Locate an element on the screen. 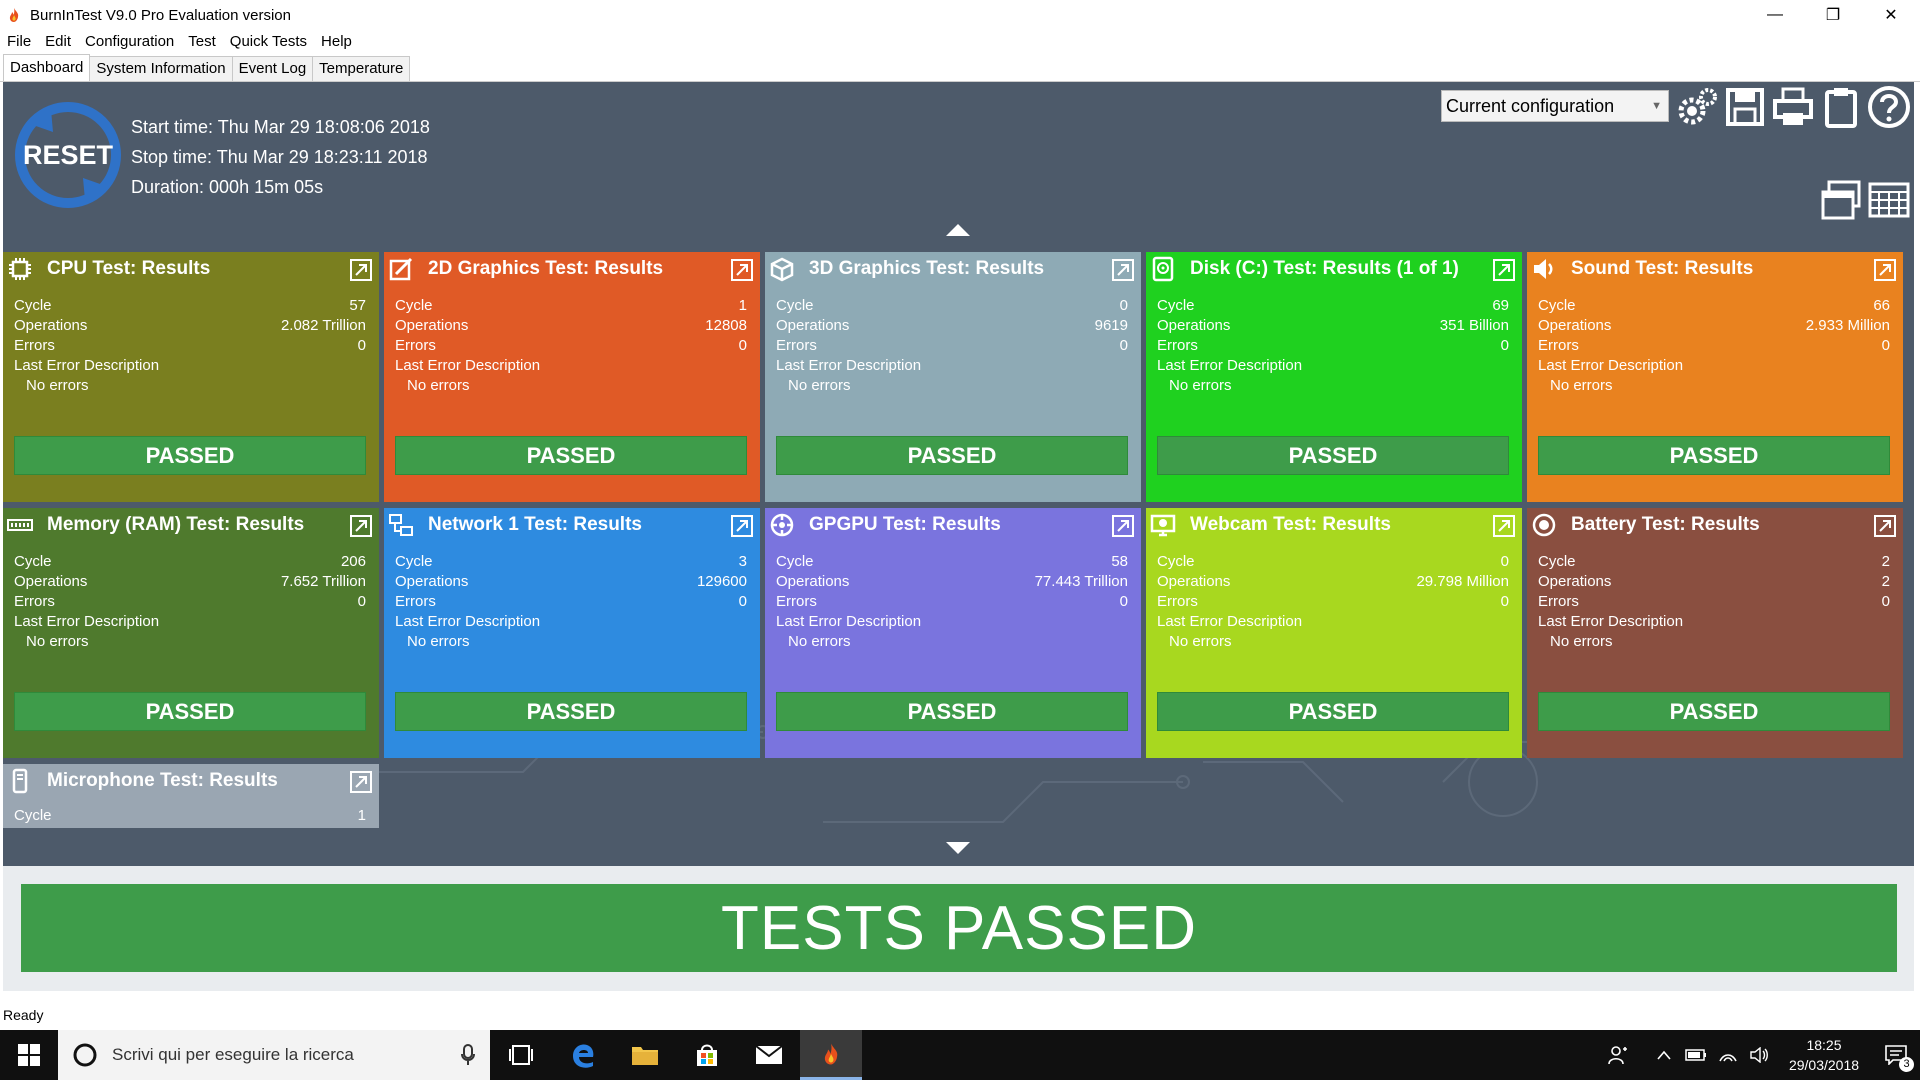  microphone-icon is located at coordinates (468, 1055).